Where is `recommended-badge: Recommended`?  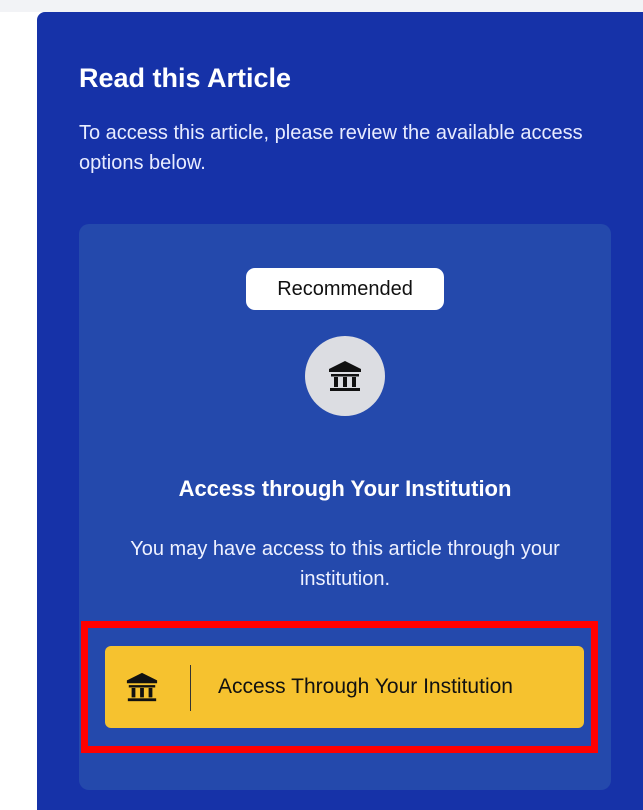
recommended-badge: Recommended is located at coordinates (345, 289).